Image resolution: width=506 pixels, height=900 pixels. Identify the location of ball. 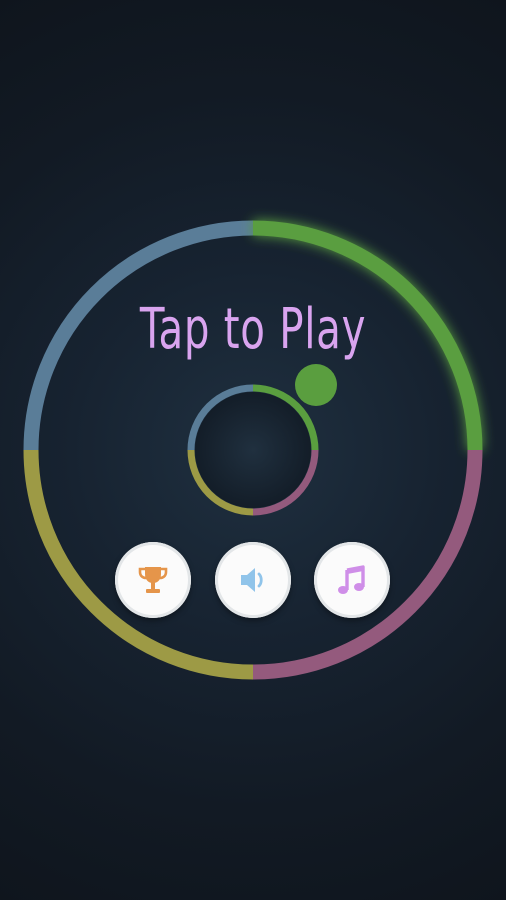
(316, 385).